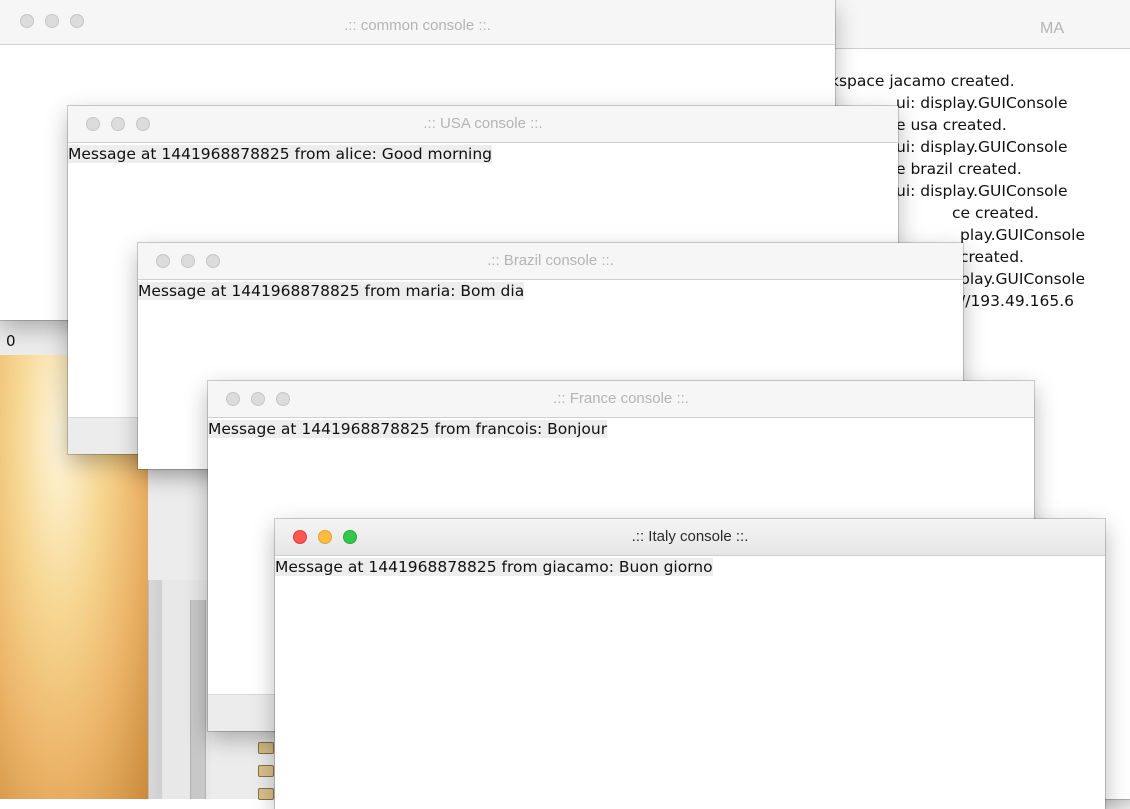  I want to click on france-console-title: .:: France console ::., so click(621, 398).